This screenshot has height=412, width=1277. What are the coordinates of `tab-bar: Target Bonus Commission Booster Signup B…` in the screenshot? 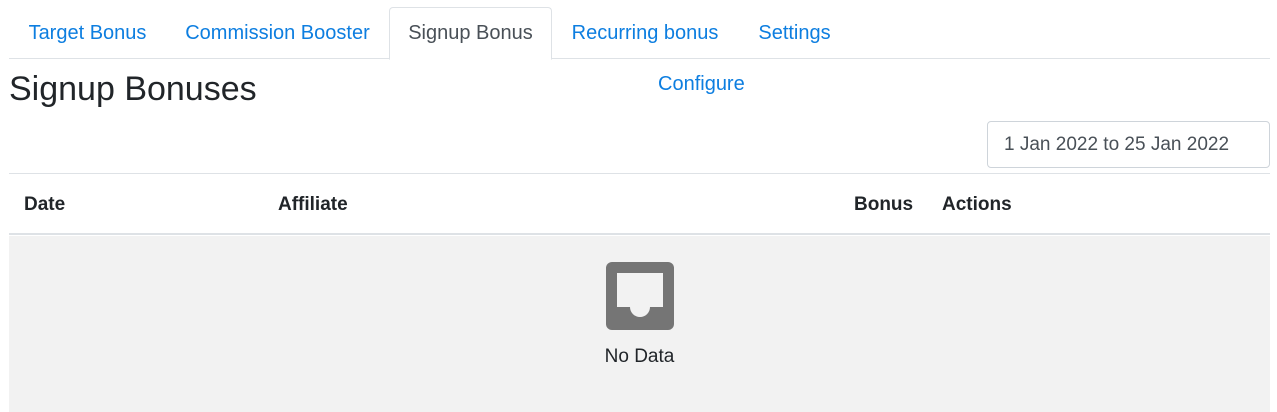 It's located at (639, 33).